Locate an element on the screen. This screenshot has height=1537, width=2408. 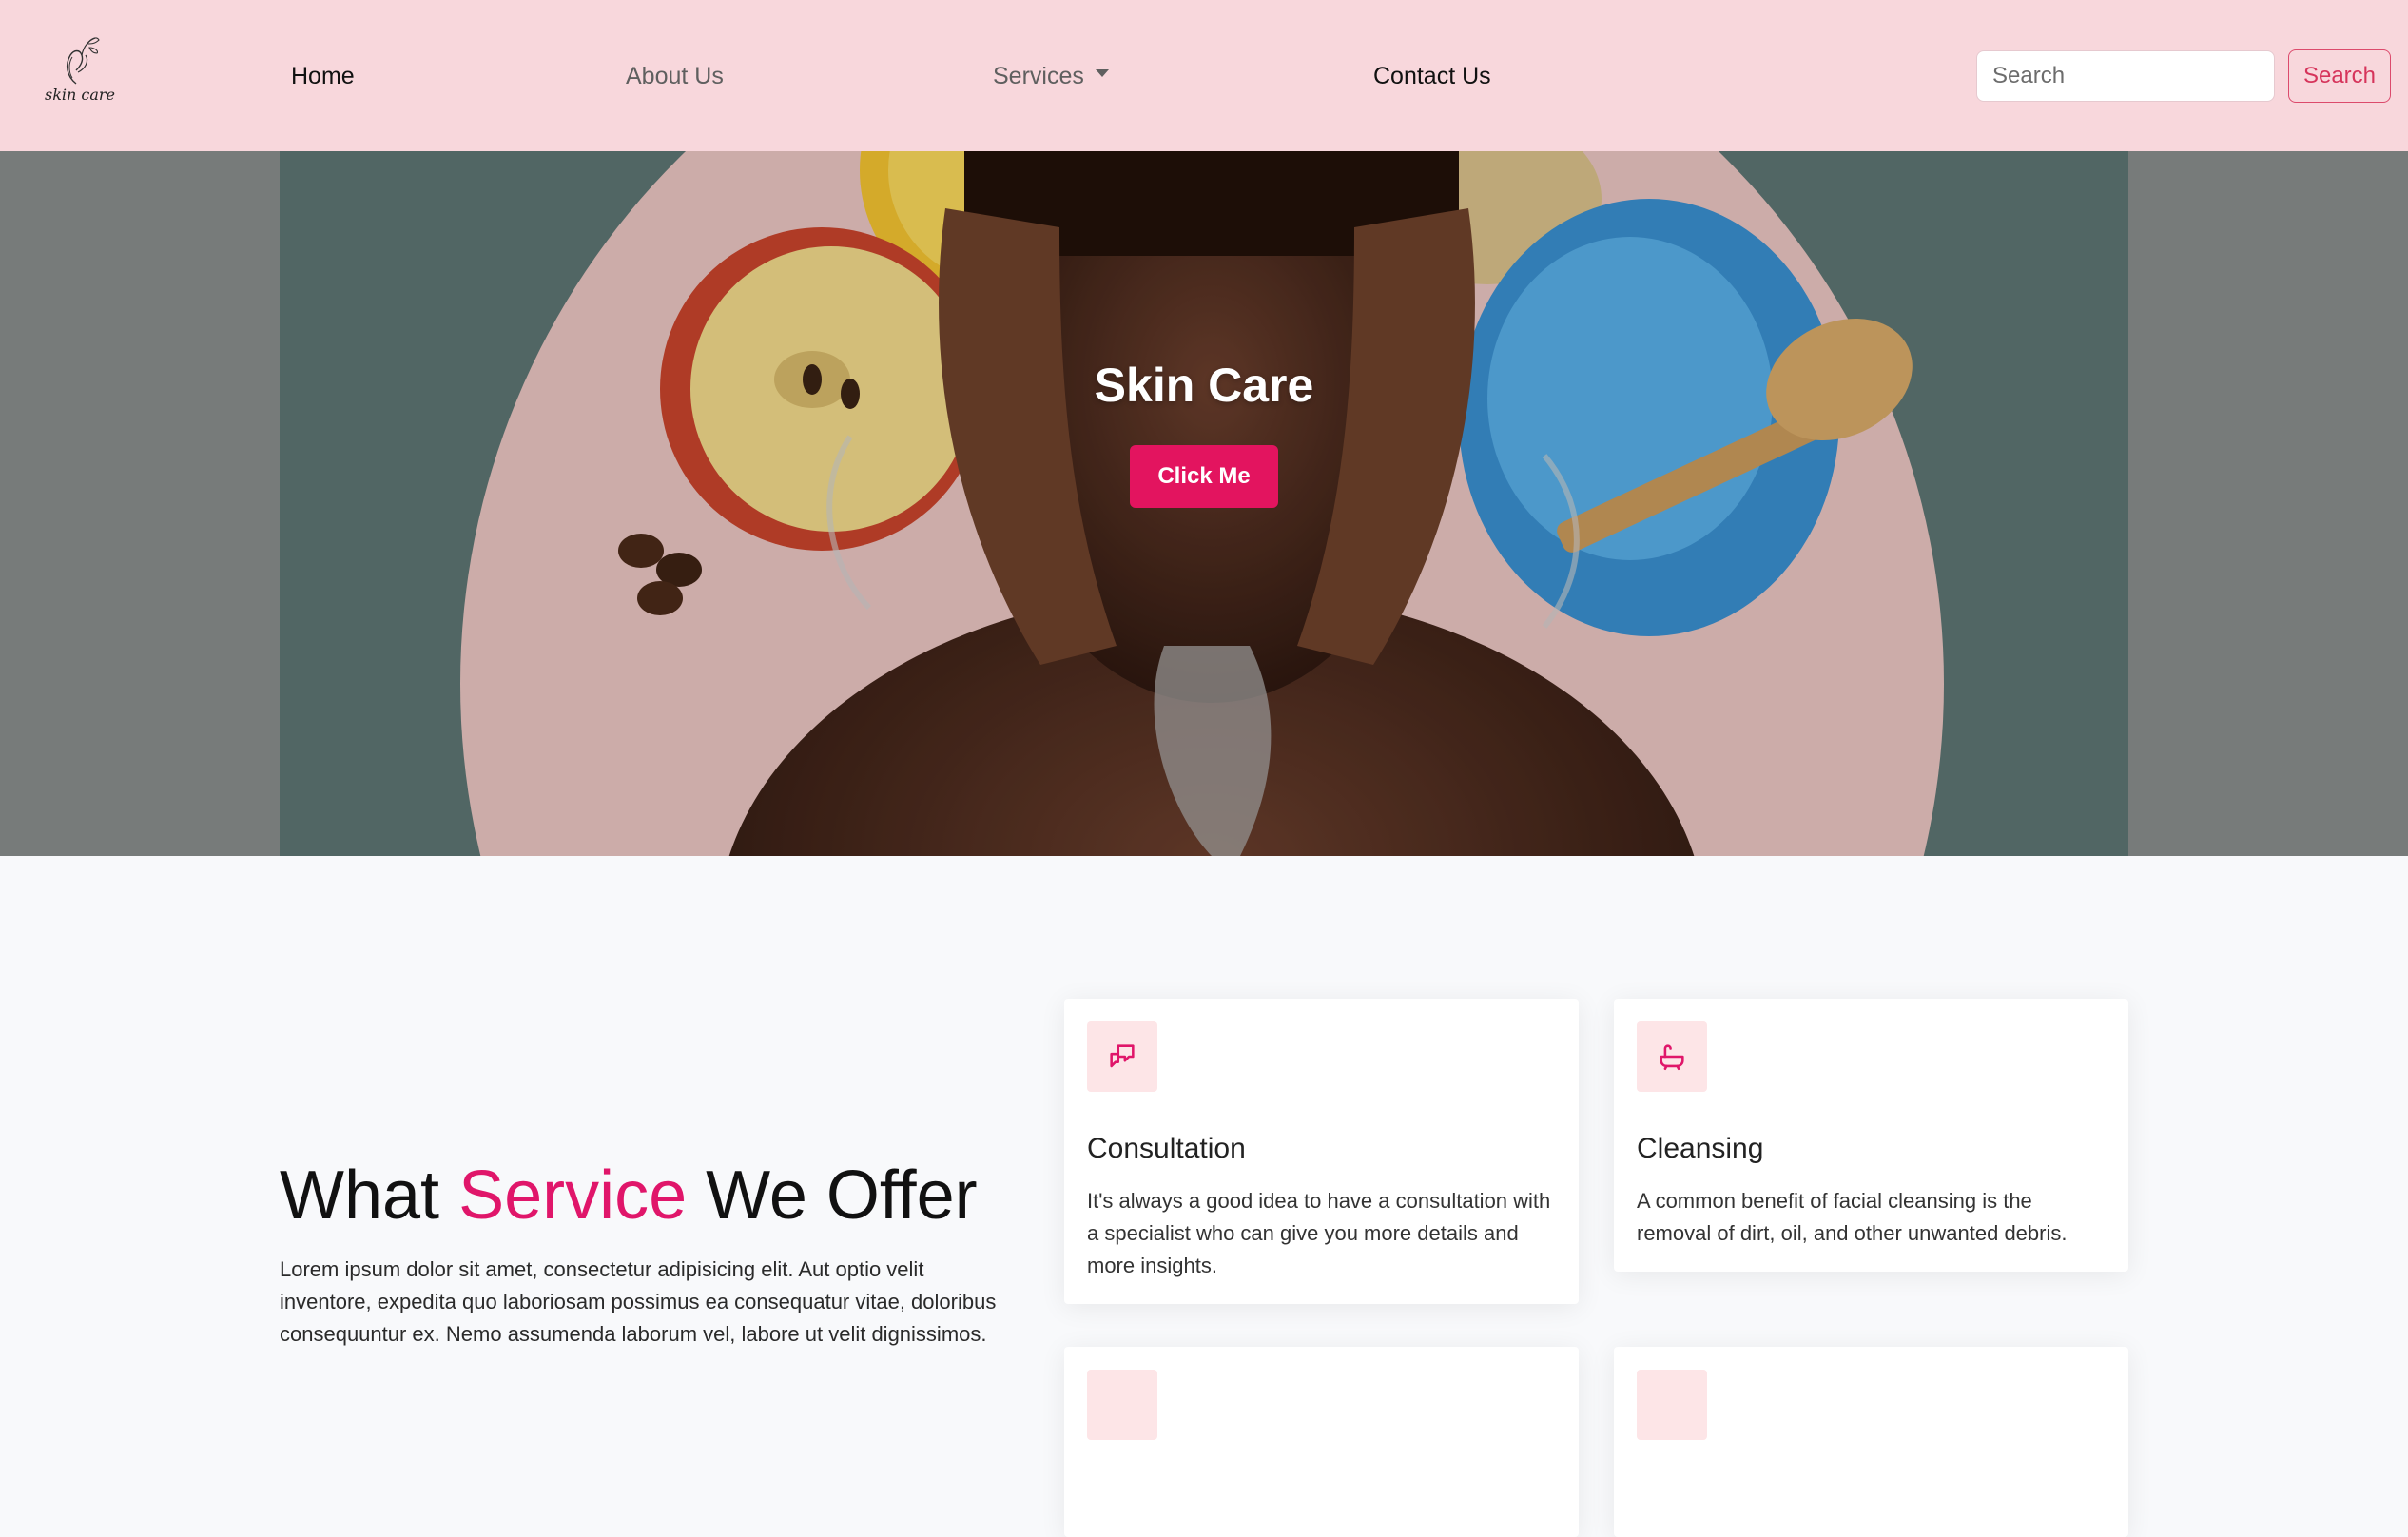
search-input is located at coordinates (2125, 76).